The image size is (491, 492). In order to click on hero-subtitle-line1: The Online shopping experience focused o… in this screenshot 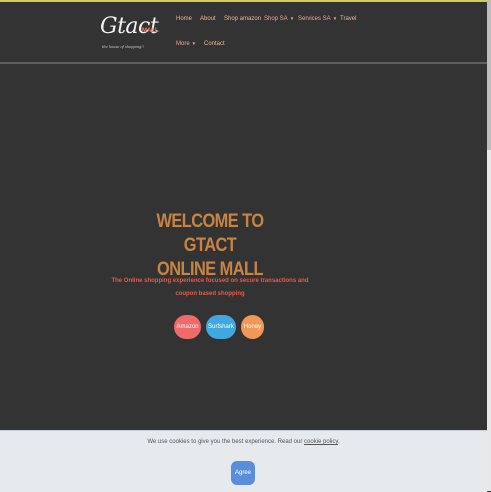, I will do `click(210, 281)`.